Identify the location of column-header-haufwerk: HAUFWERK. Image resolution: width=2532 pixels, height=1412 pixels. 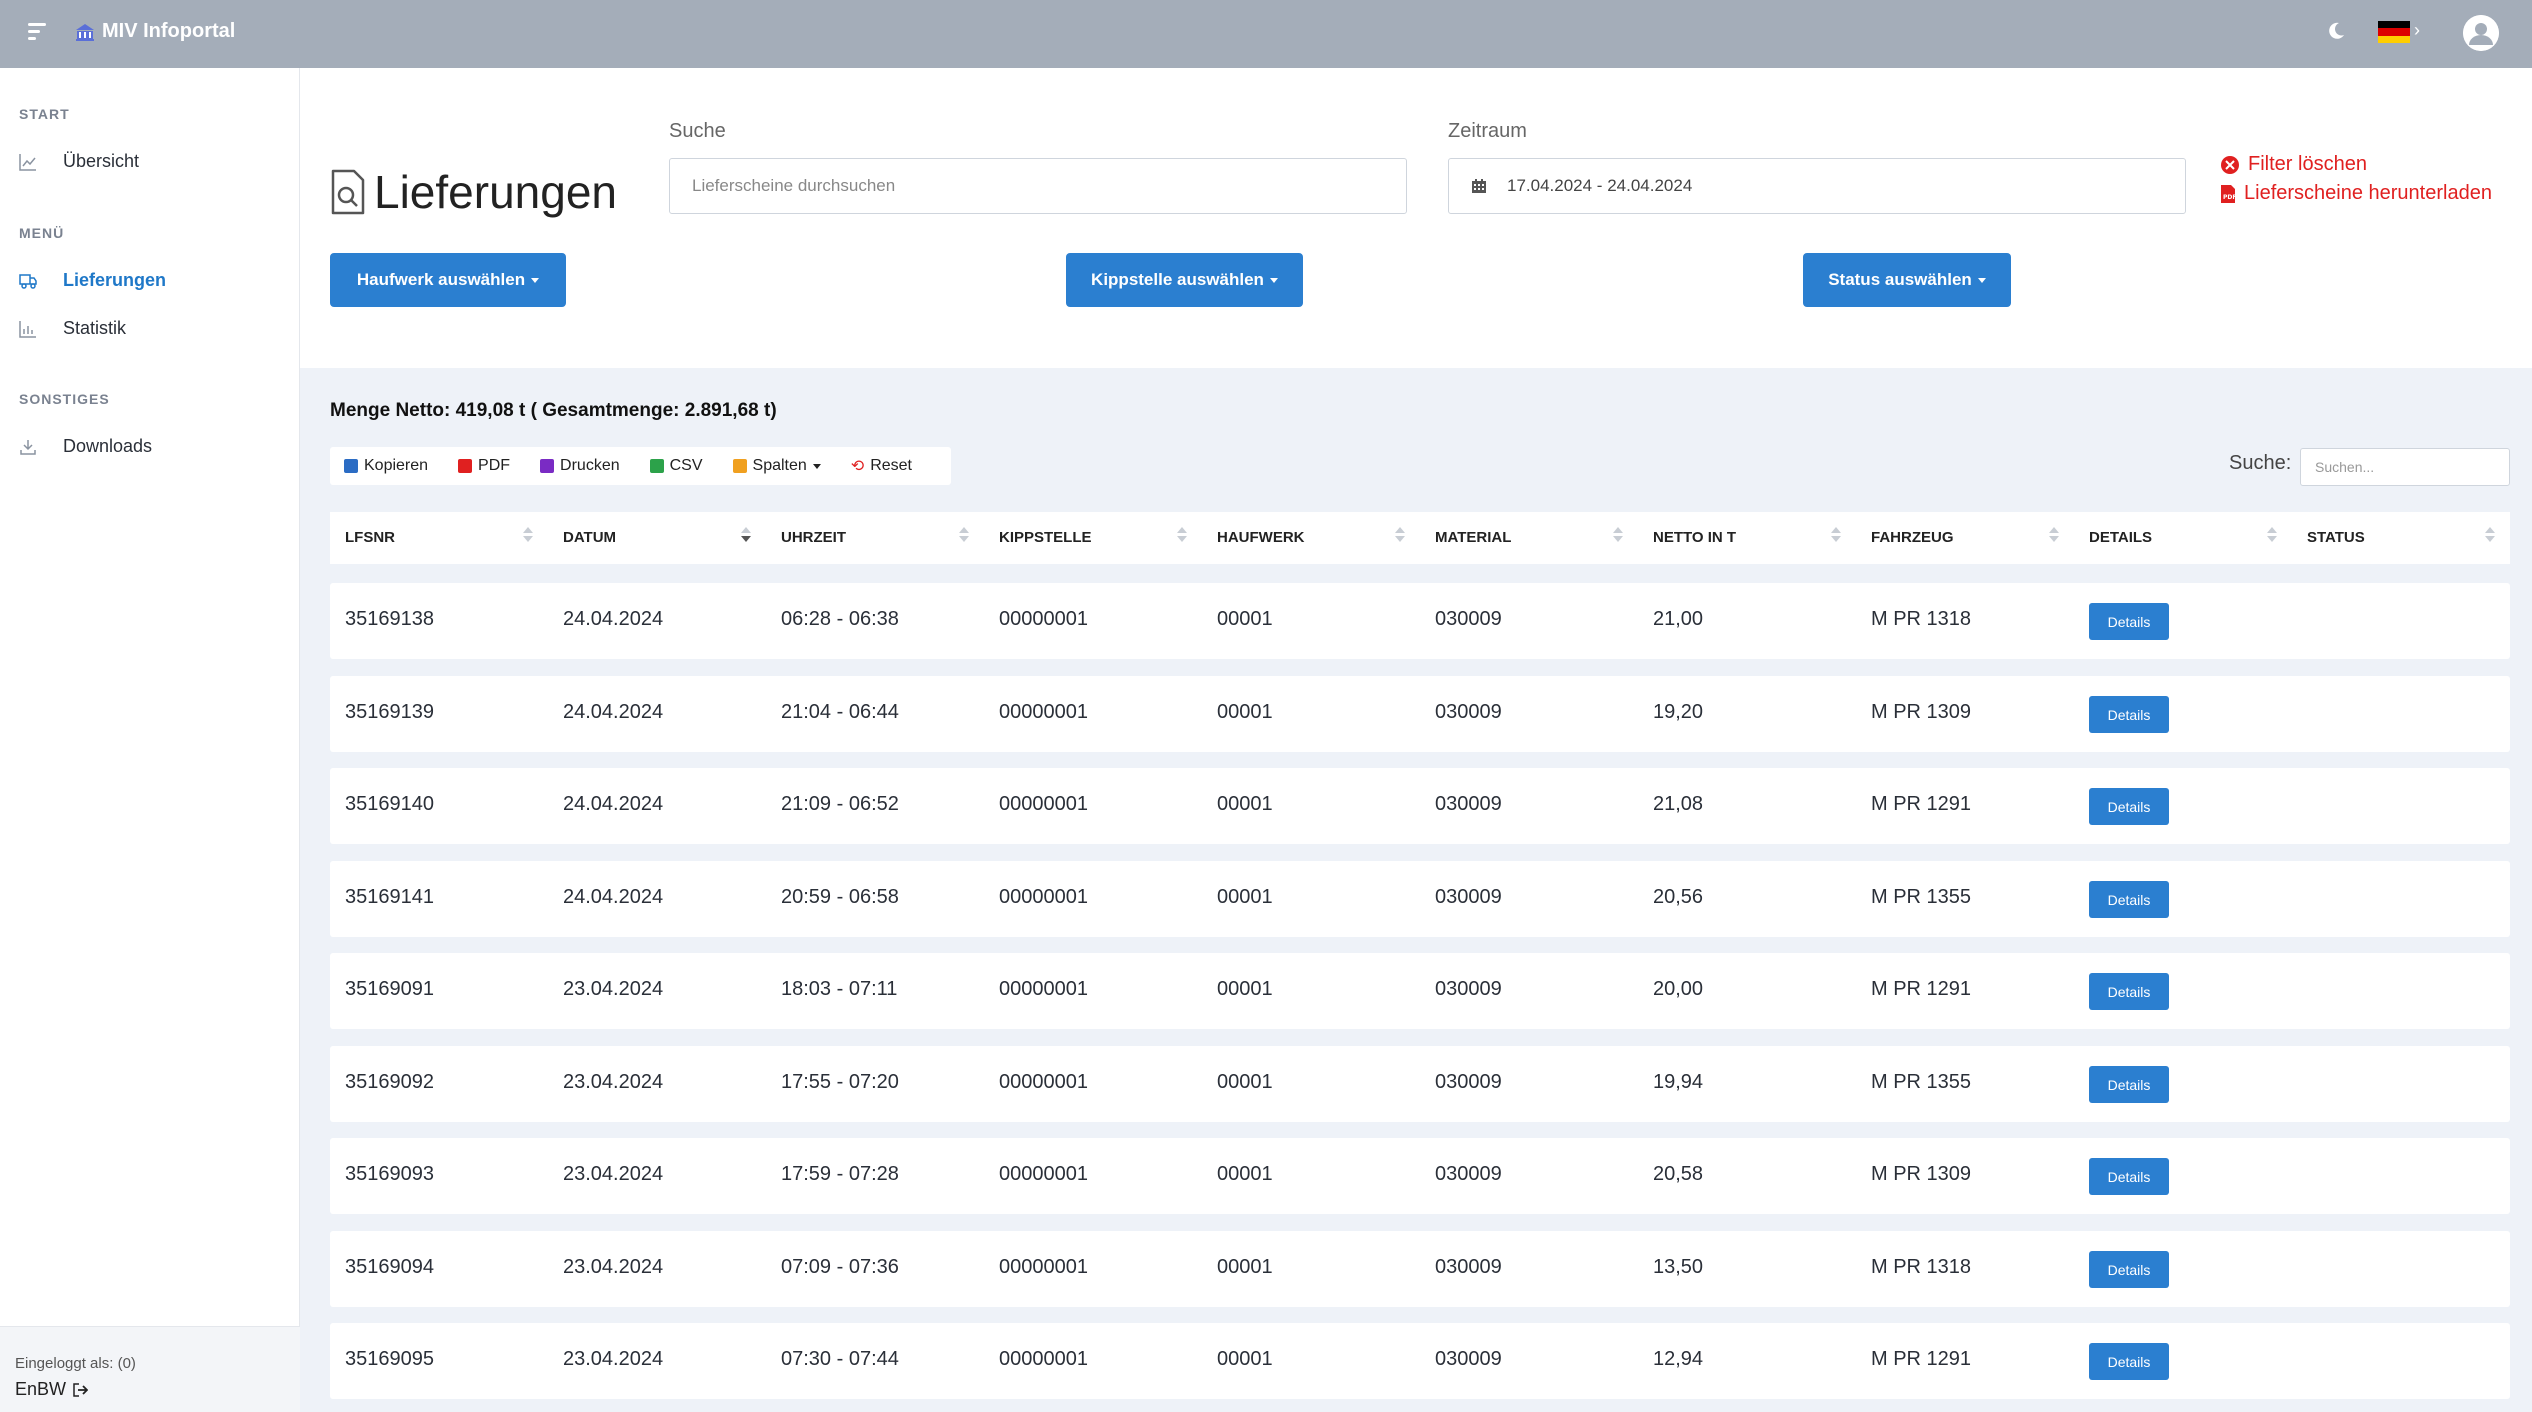
(1261, 537).